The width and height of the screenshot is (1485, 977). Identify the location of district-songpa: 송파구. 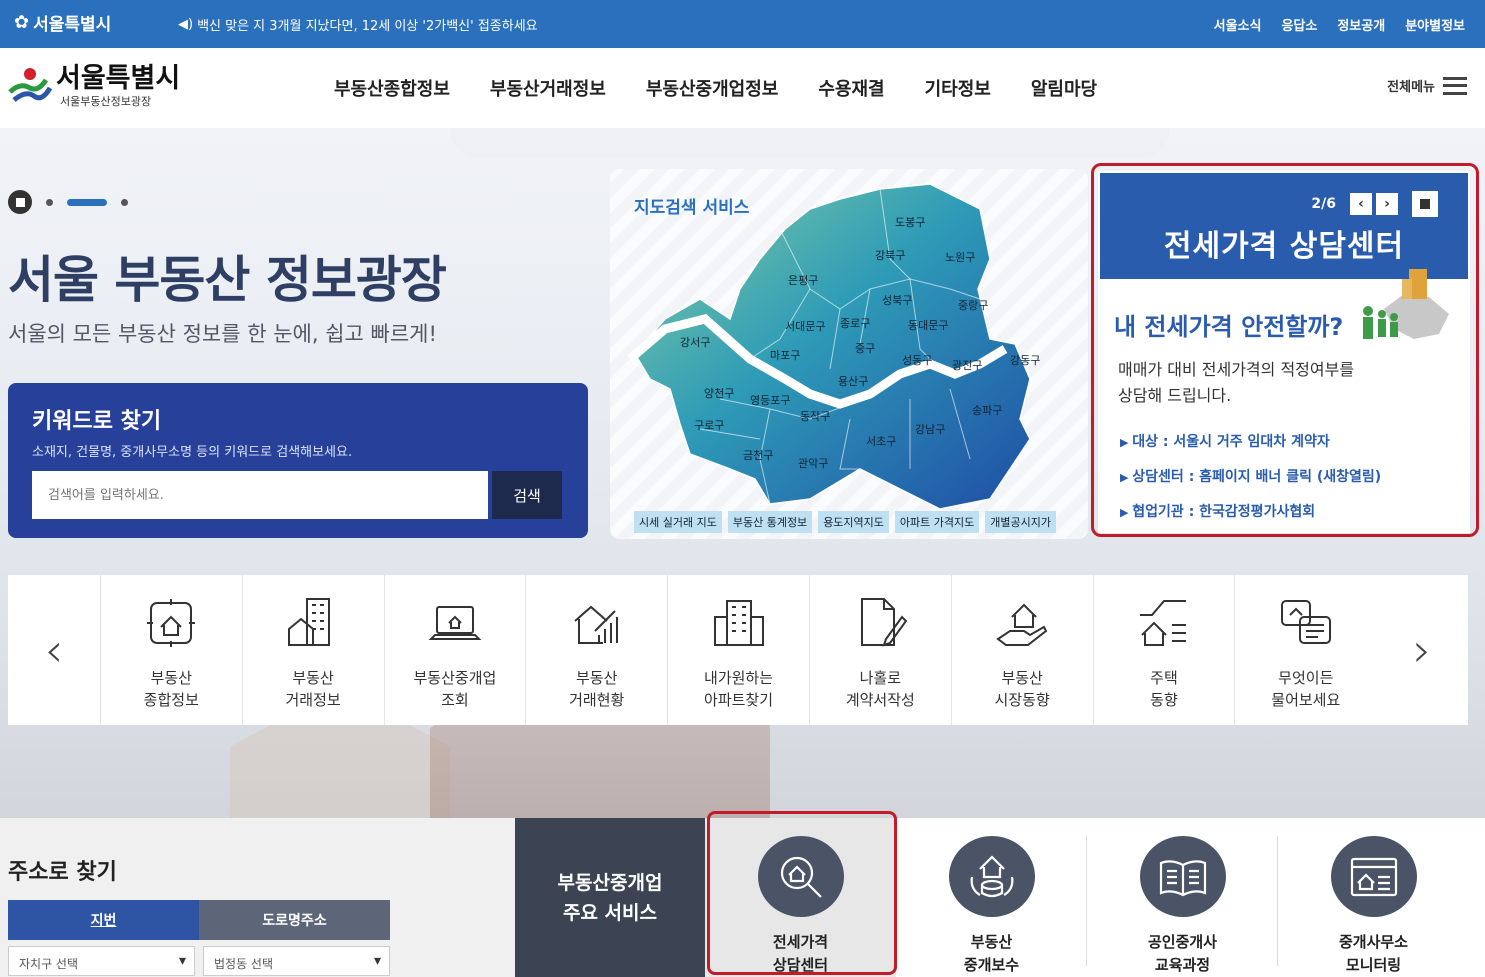
(987, 410).